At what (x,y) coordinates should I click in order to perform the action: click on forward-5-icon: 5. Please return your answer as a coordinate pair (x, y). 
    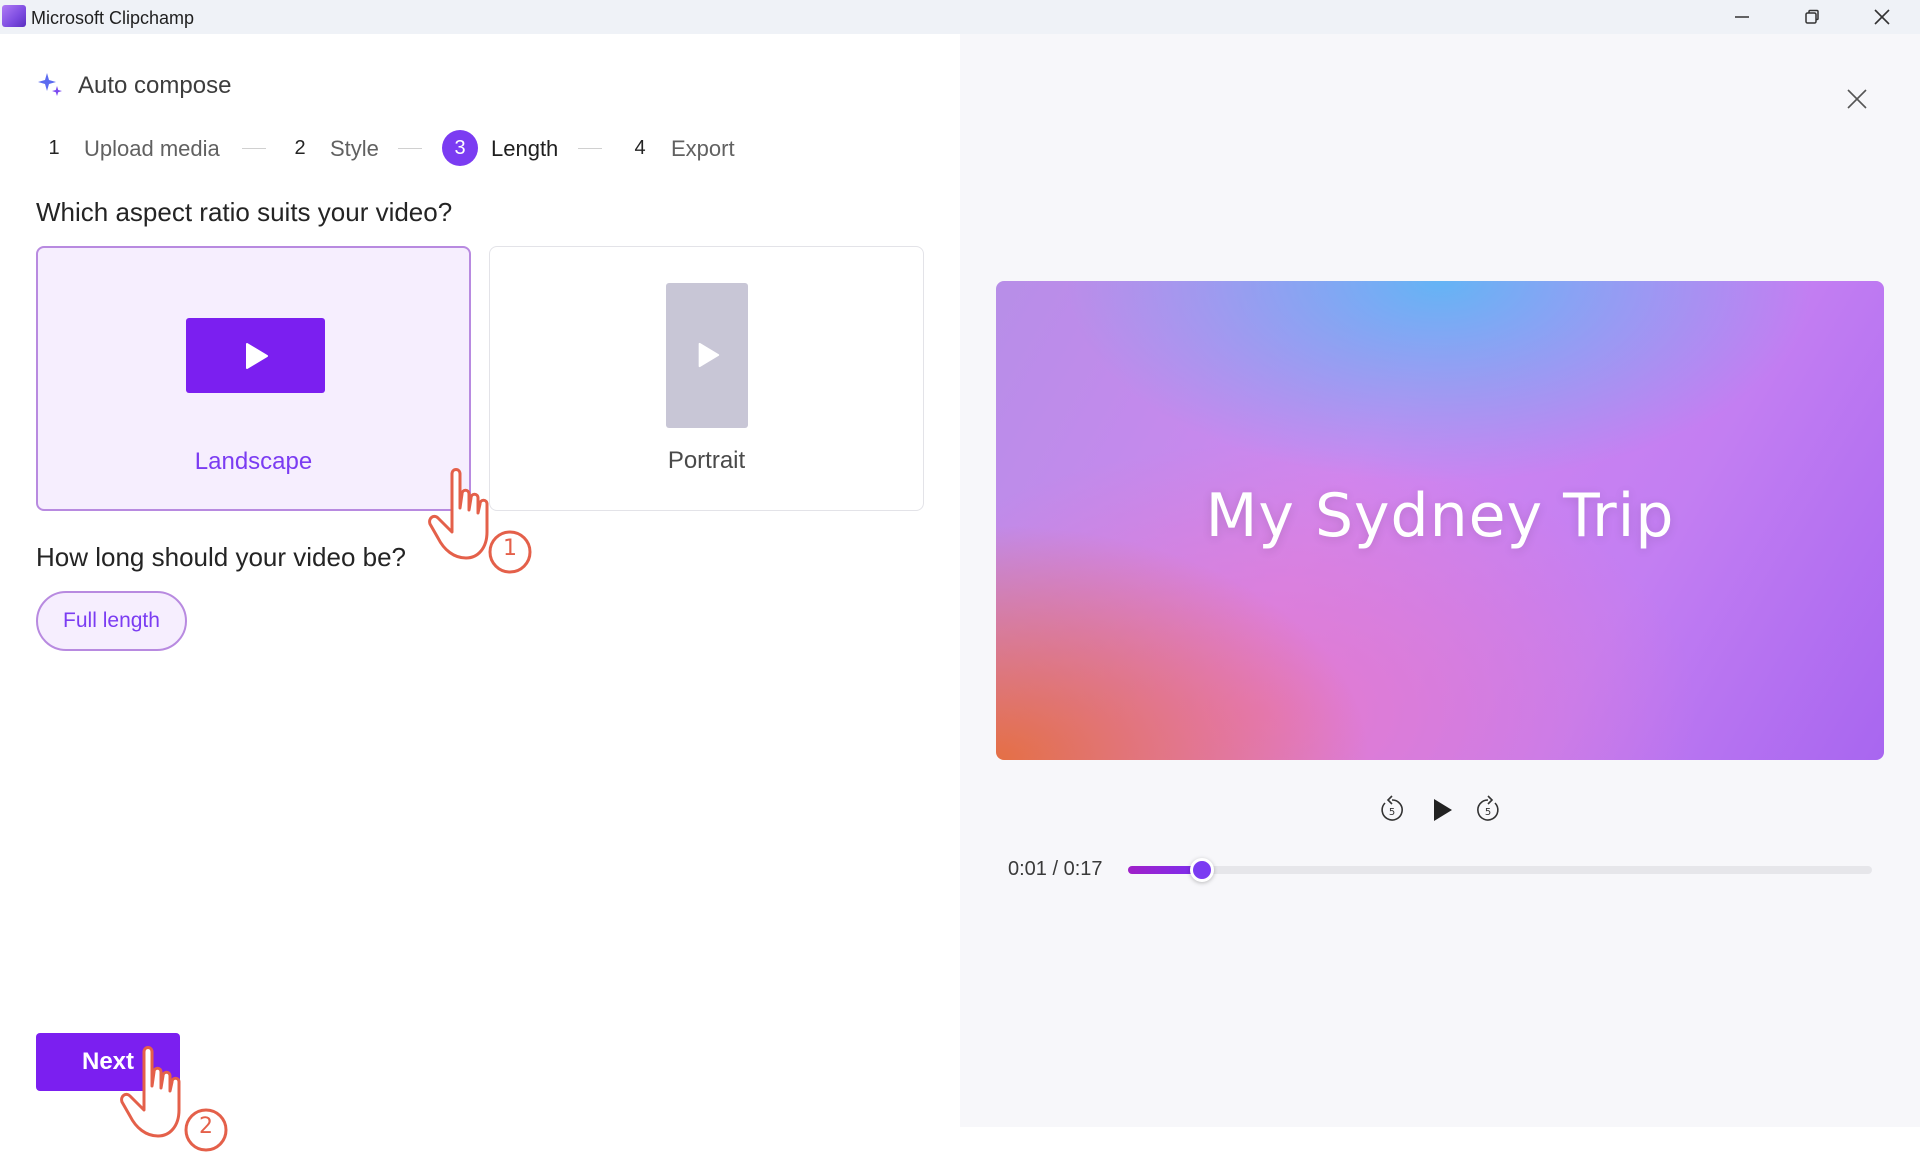
    Looking at the image, I should click on (1488, 808).